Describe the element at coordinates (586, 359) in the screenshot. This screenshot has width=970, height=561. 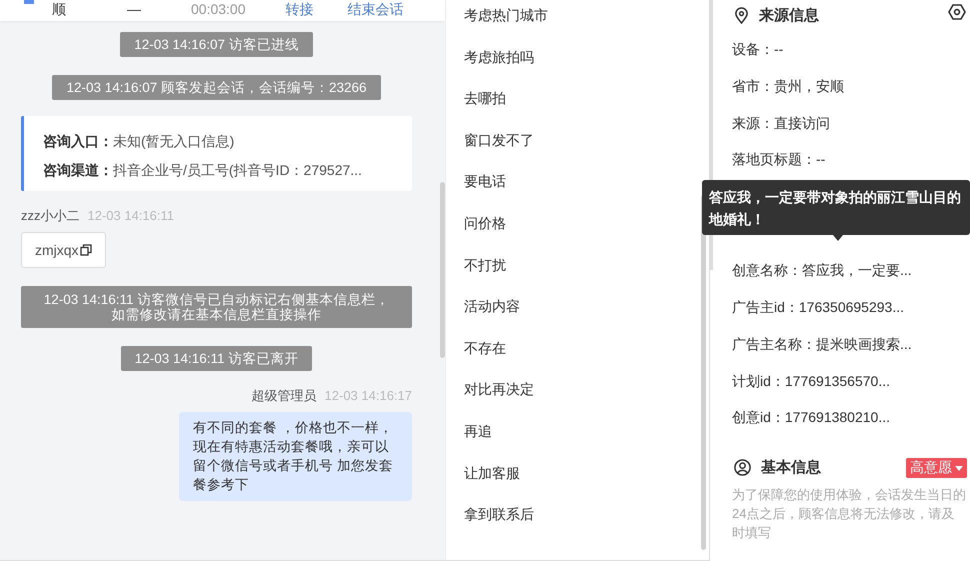
I see `quick-reply-item: 不存在` at that location.